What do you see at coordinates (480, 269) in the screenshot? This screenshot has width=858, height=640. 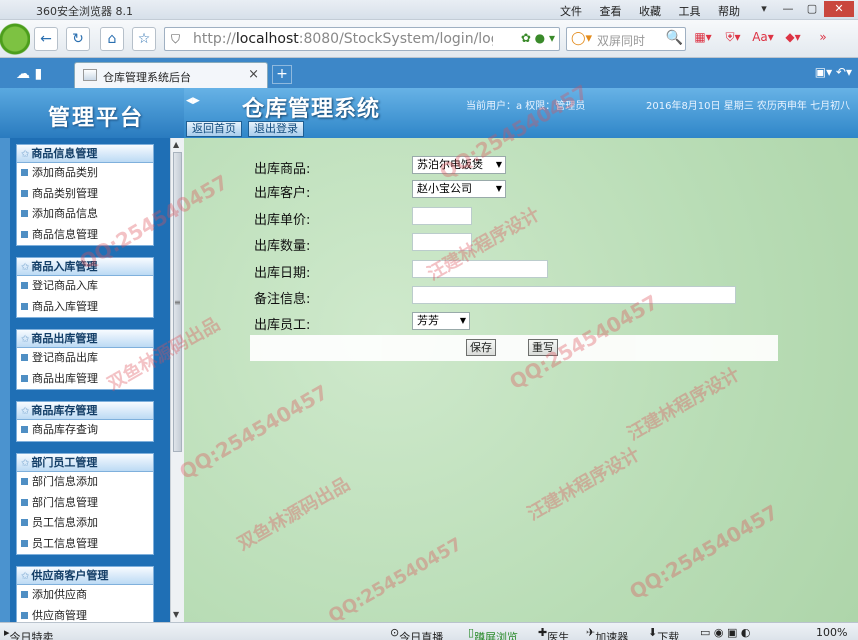 I see `date-input` at bounding box center [480, 269].